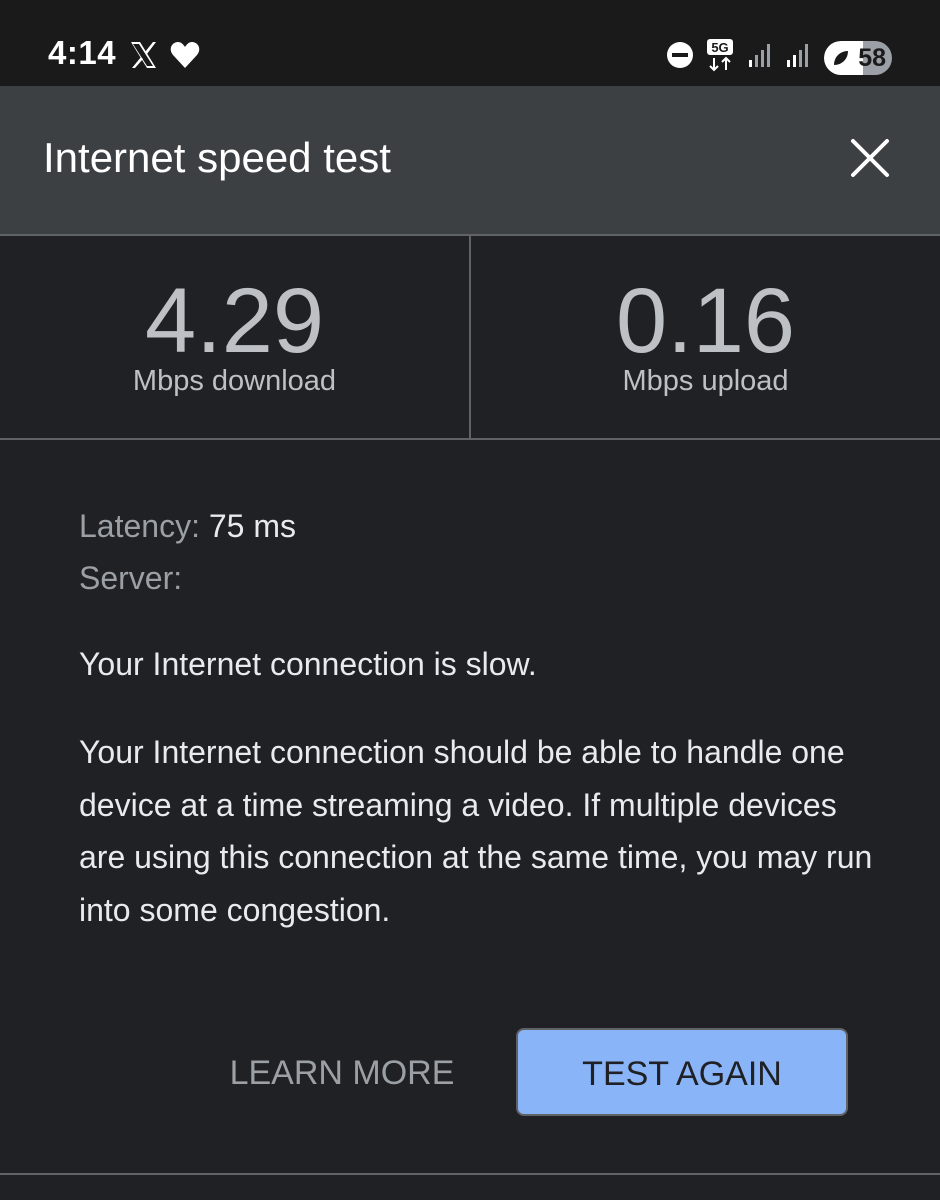 This screenshot has height=1200, width=940. I want to click on upload-value: 0.16, so click(705, 321).